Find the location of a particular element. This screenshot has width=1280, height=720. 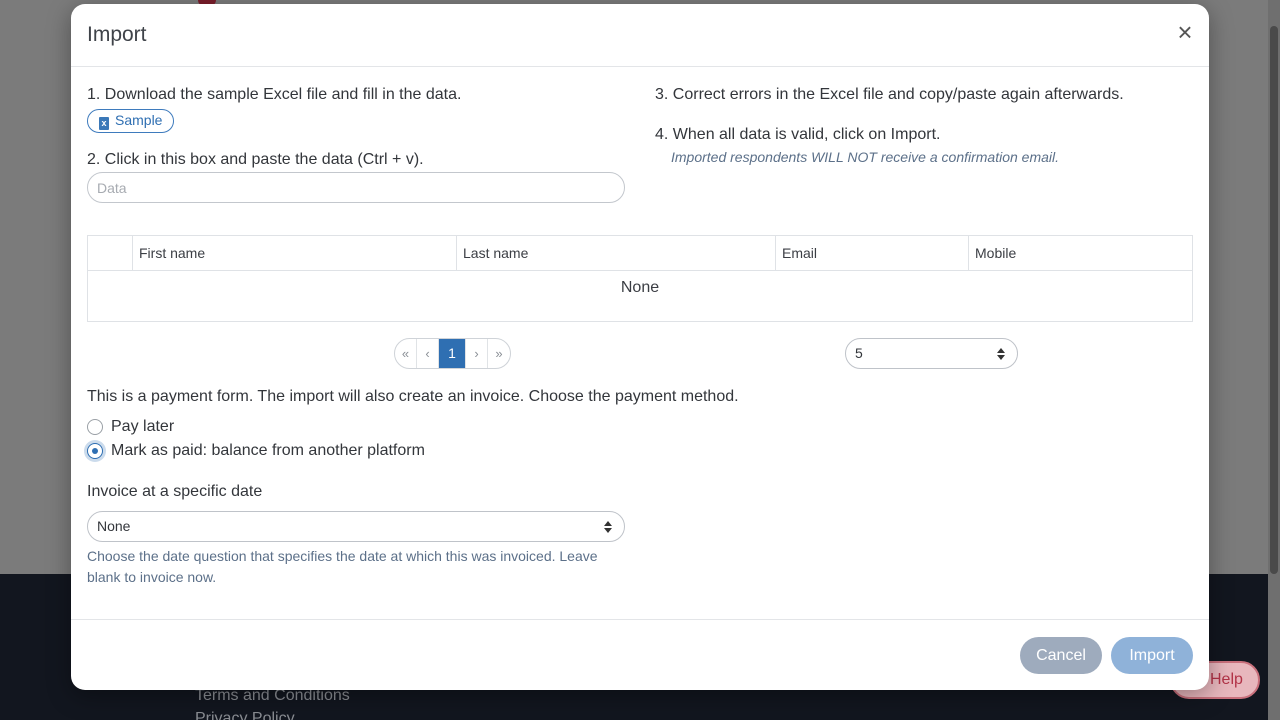

sample-download-button: x Sample is located at coordinates (130, 121).